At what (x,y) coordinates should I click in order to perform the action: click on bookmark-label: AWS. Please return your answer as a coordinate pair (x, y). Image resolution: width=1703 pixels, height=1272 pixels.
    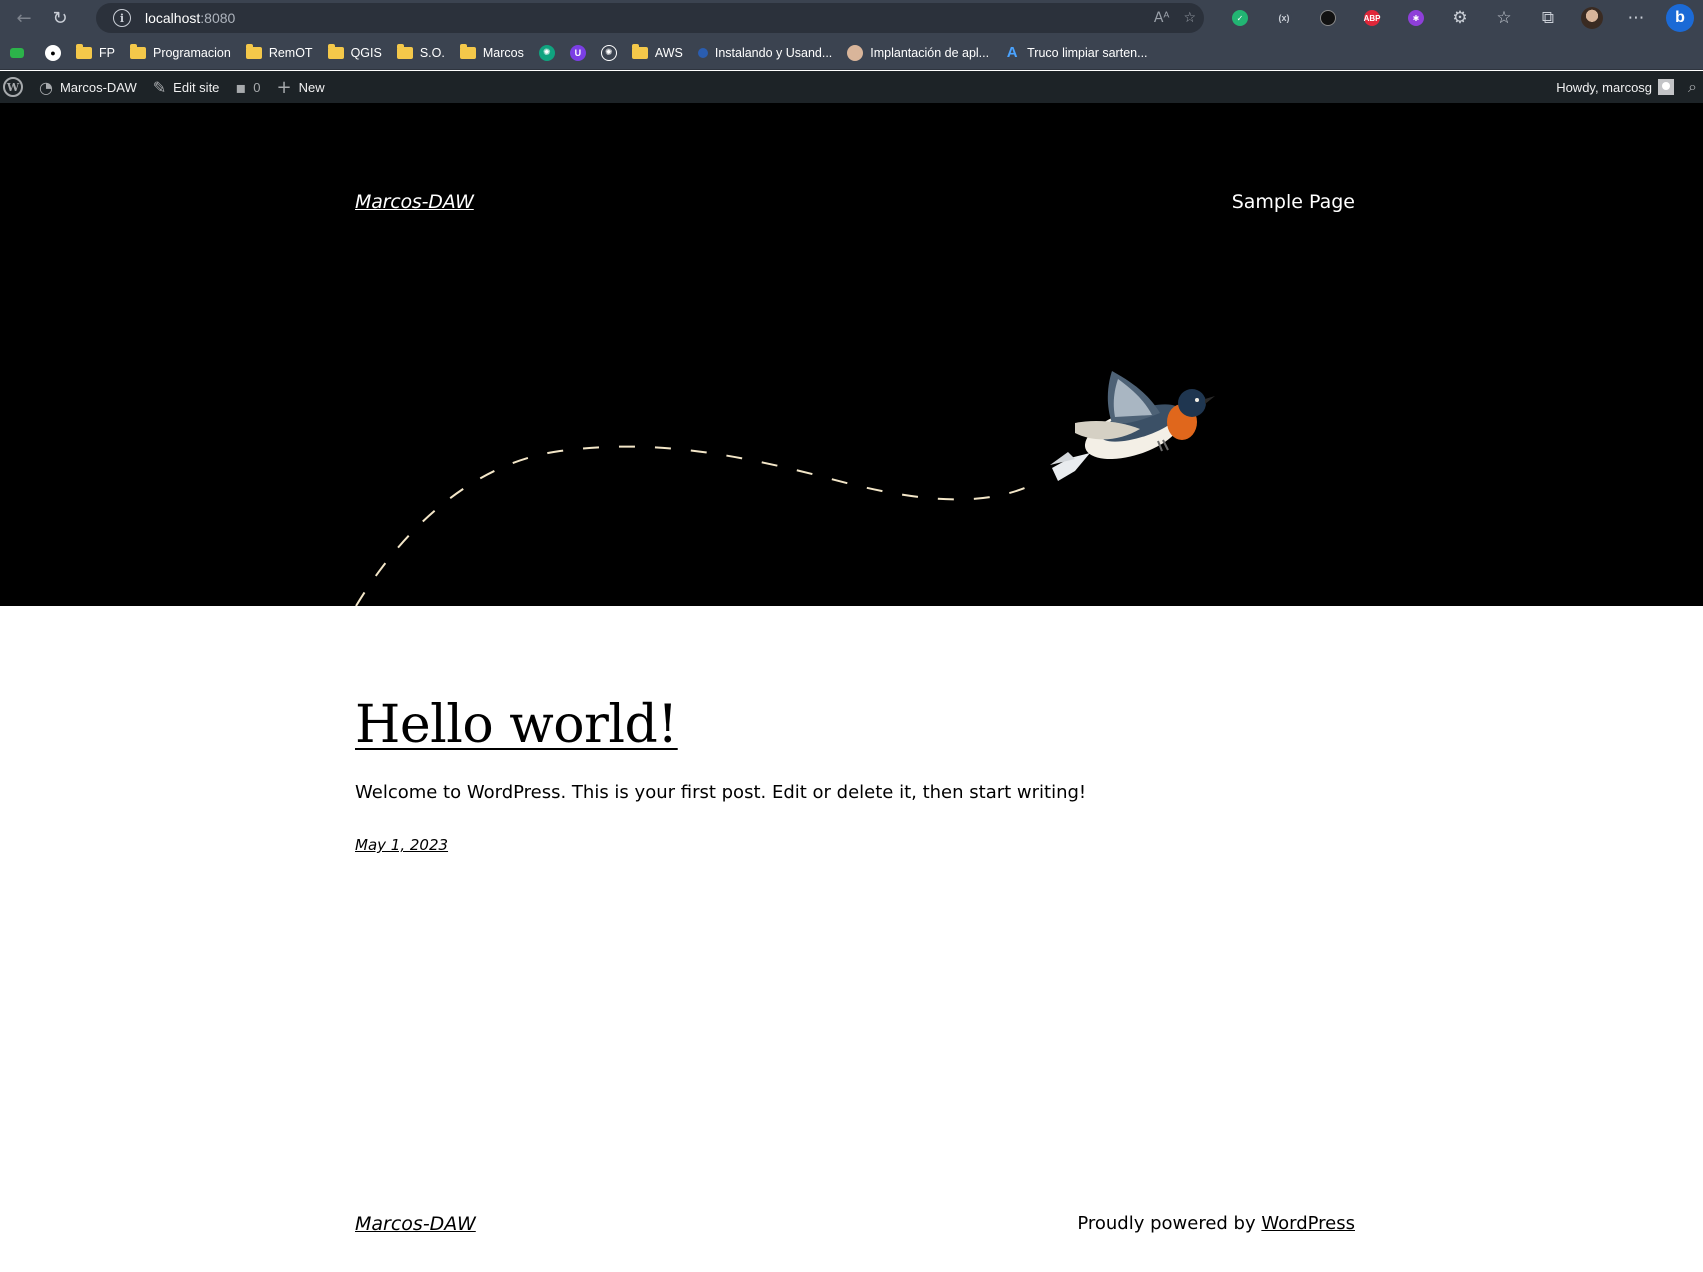
    Looking at the image, I should click on (668, 52).